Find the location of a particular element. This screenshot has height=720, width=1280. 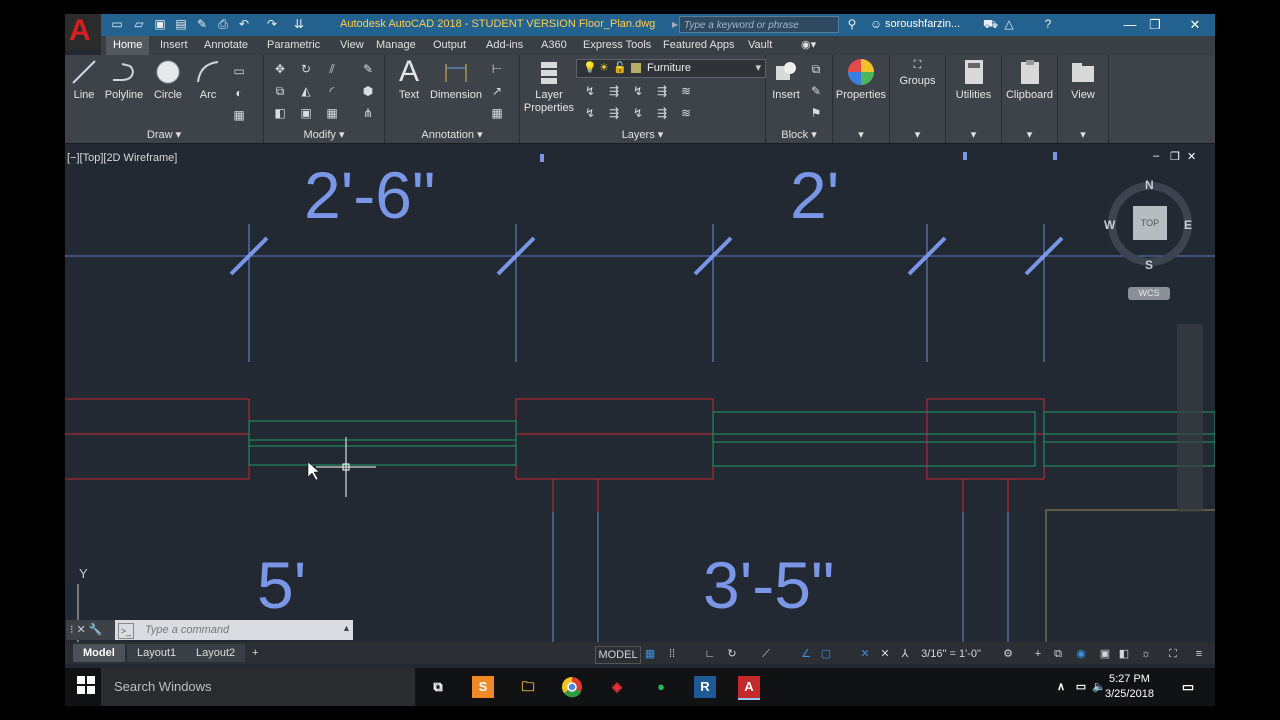

plus-icon: + is located at coordinates (1038, 654).